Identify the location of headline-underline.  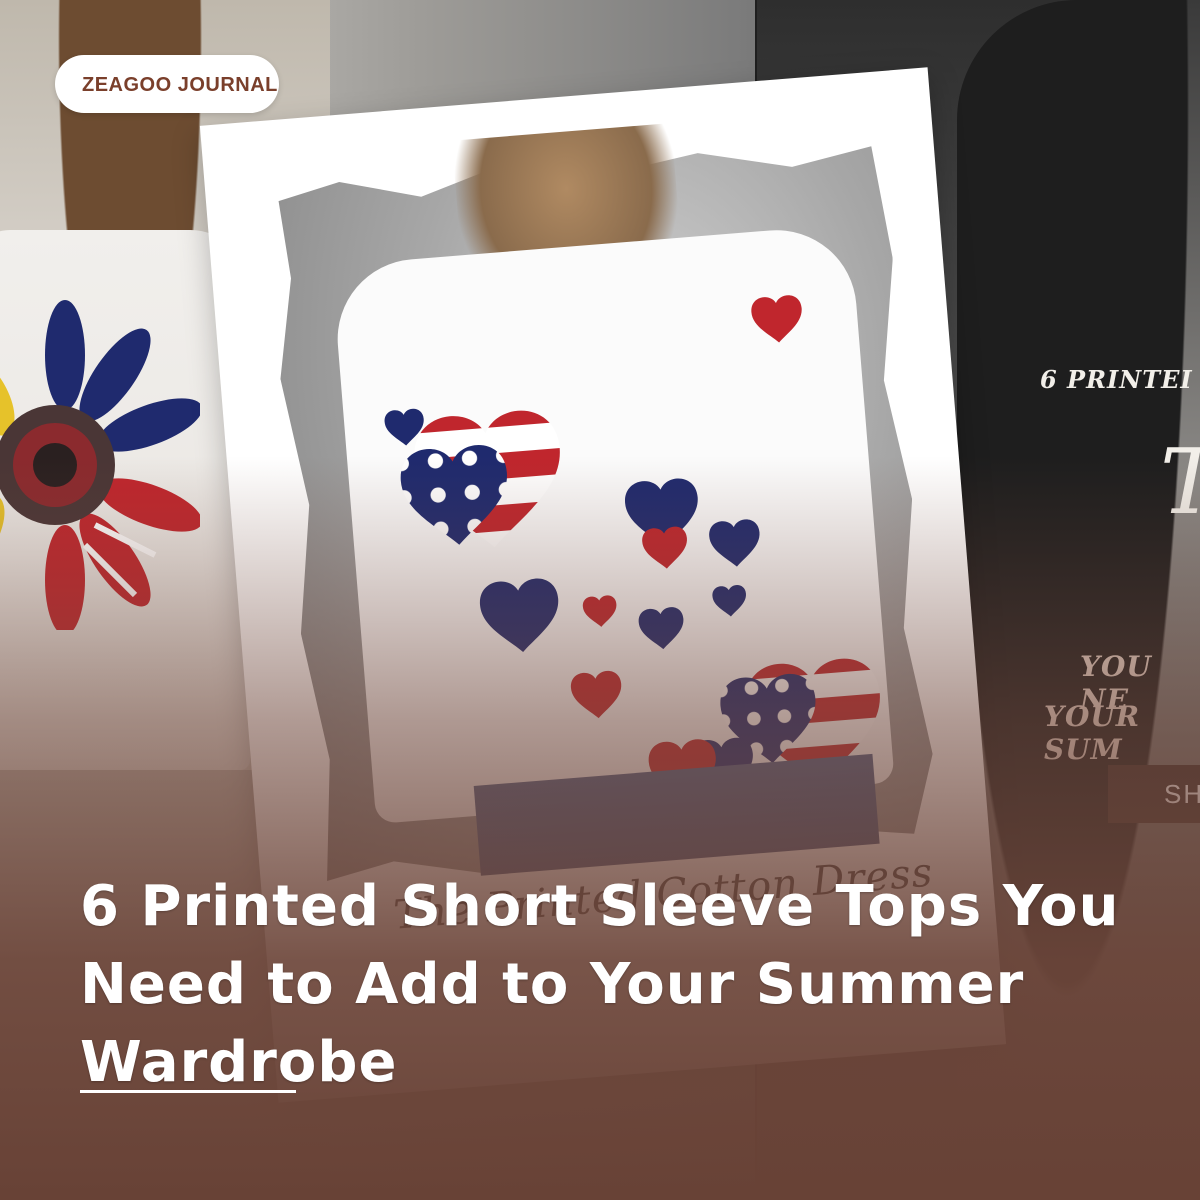
(188, 1091).